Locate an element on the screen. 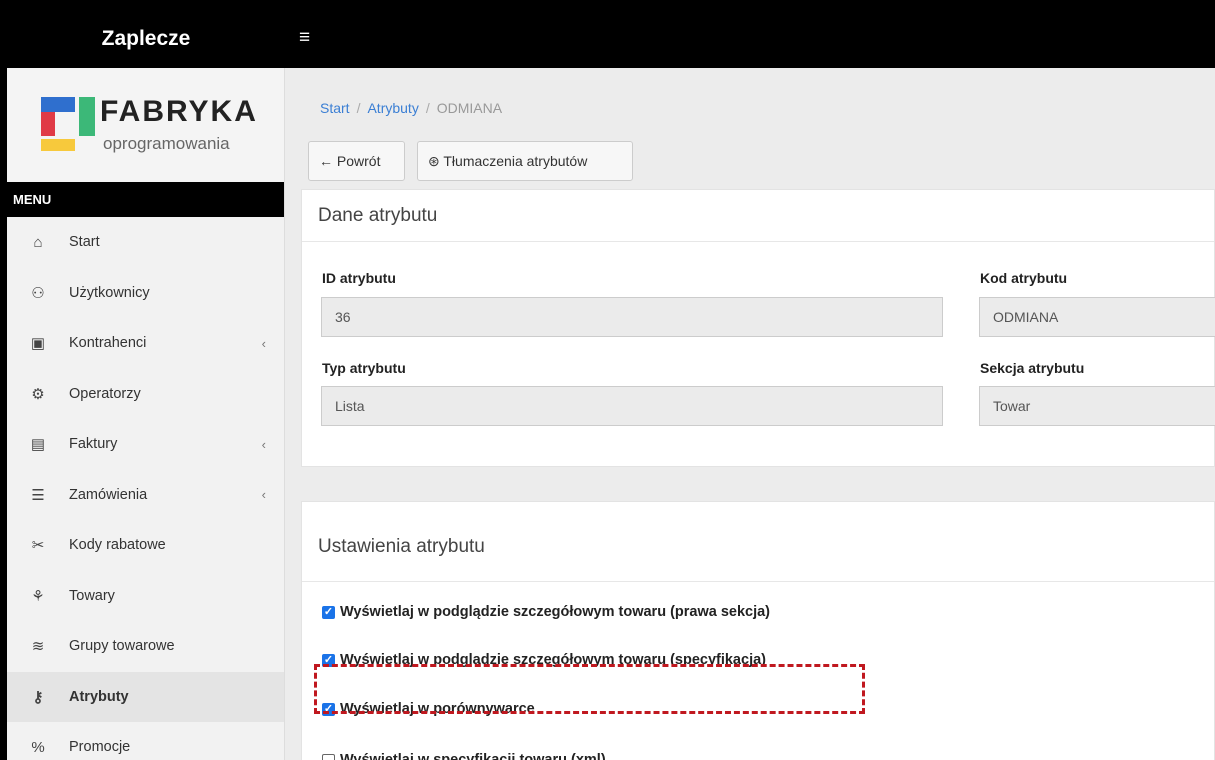 The height and width of the screenshot is (760, 1215). section-label: Sekcja atrybutu is located at coordinates (1032, 368).